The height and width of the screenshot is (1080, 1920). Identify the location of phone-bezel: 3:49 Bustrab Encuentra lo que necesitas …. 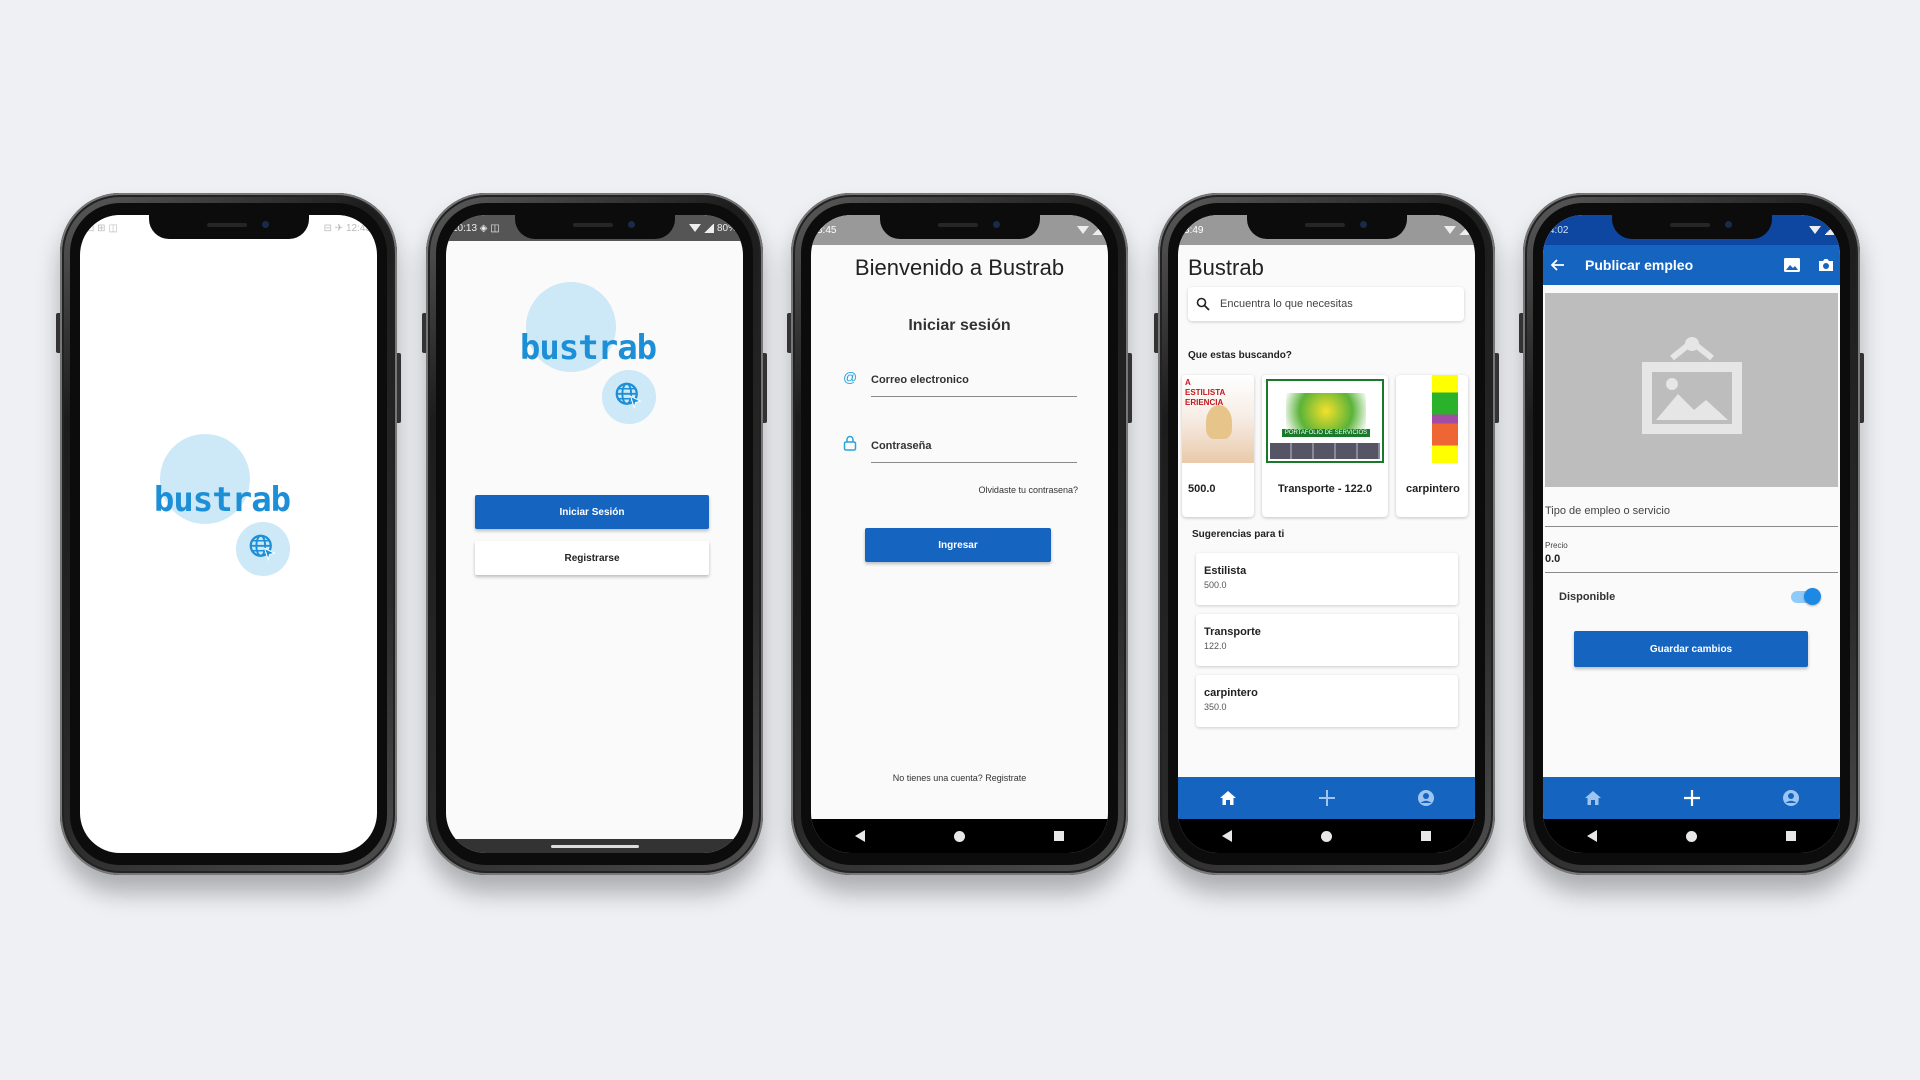
(1326, 534).